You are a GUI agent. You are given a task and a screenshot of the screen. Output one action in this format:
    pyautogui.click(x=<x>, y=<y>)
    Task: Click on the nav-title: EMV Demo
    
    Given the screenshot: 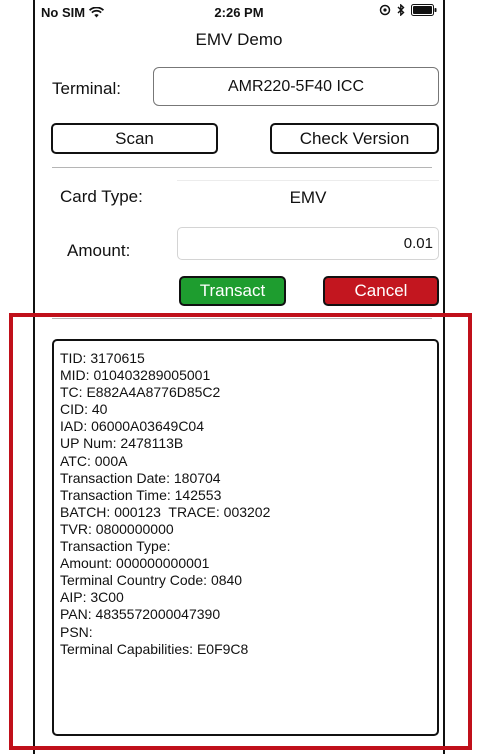 What is the action you would take?
    pyautogui.click(x=239, y=39)
    